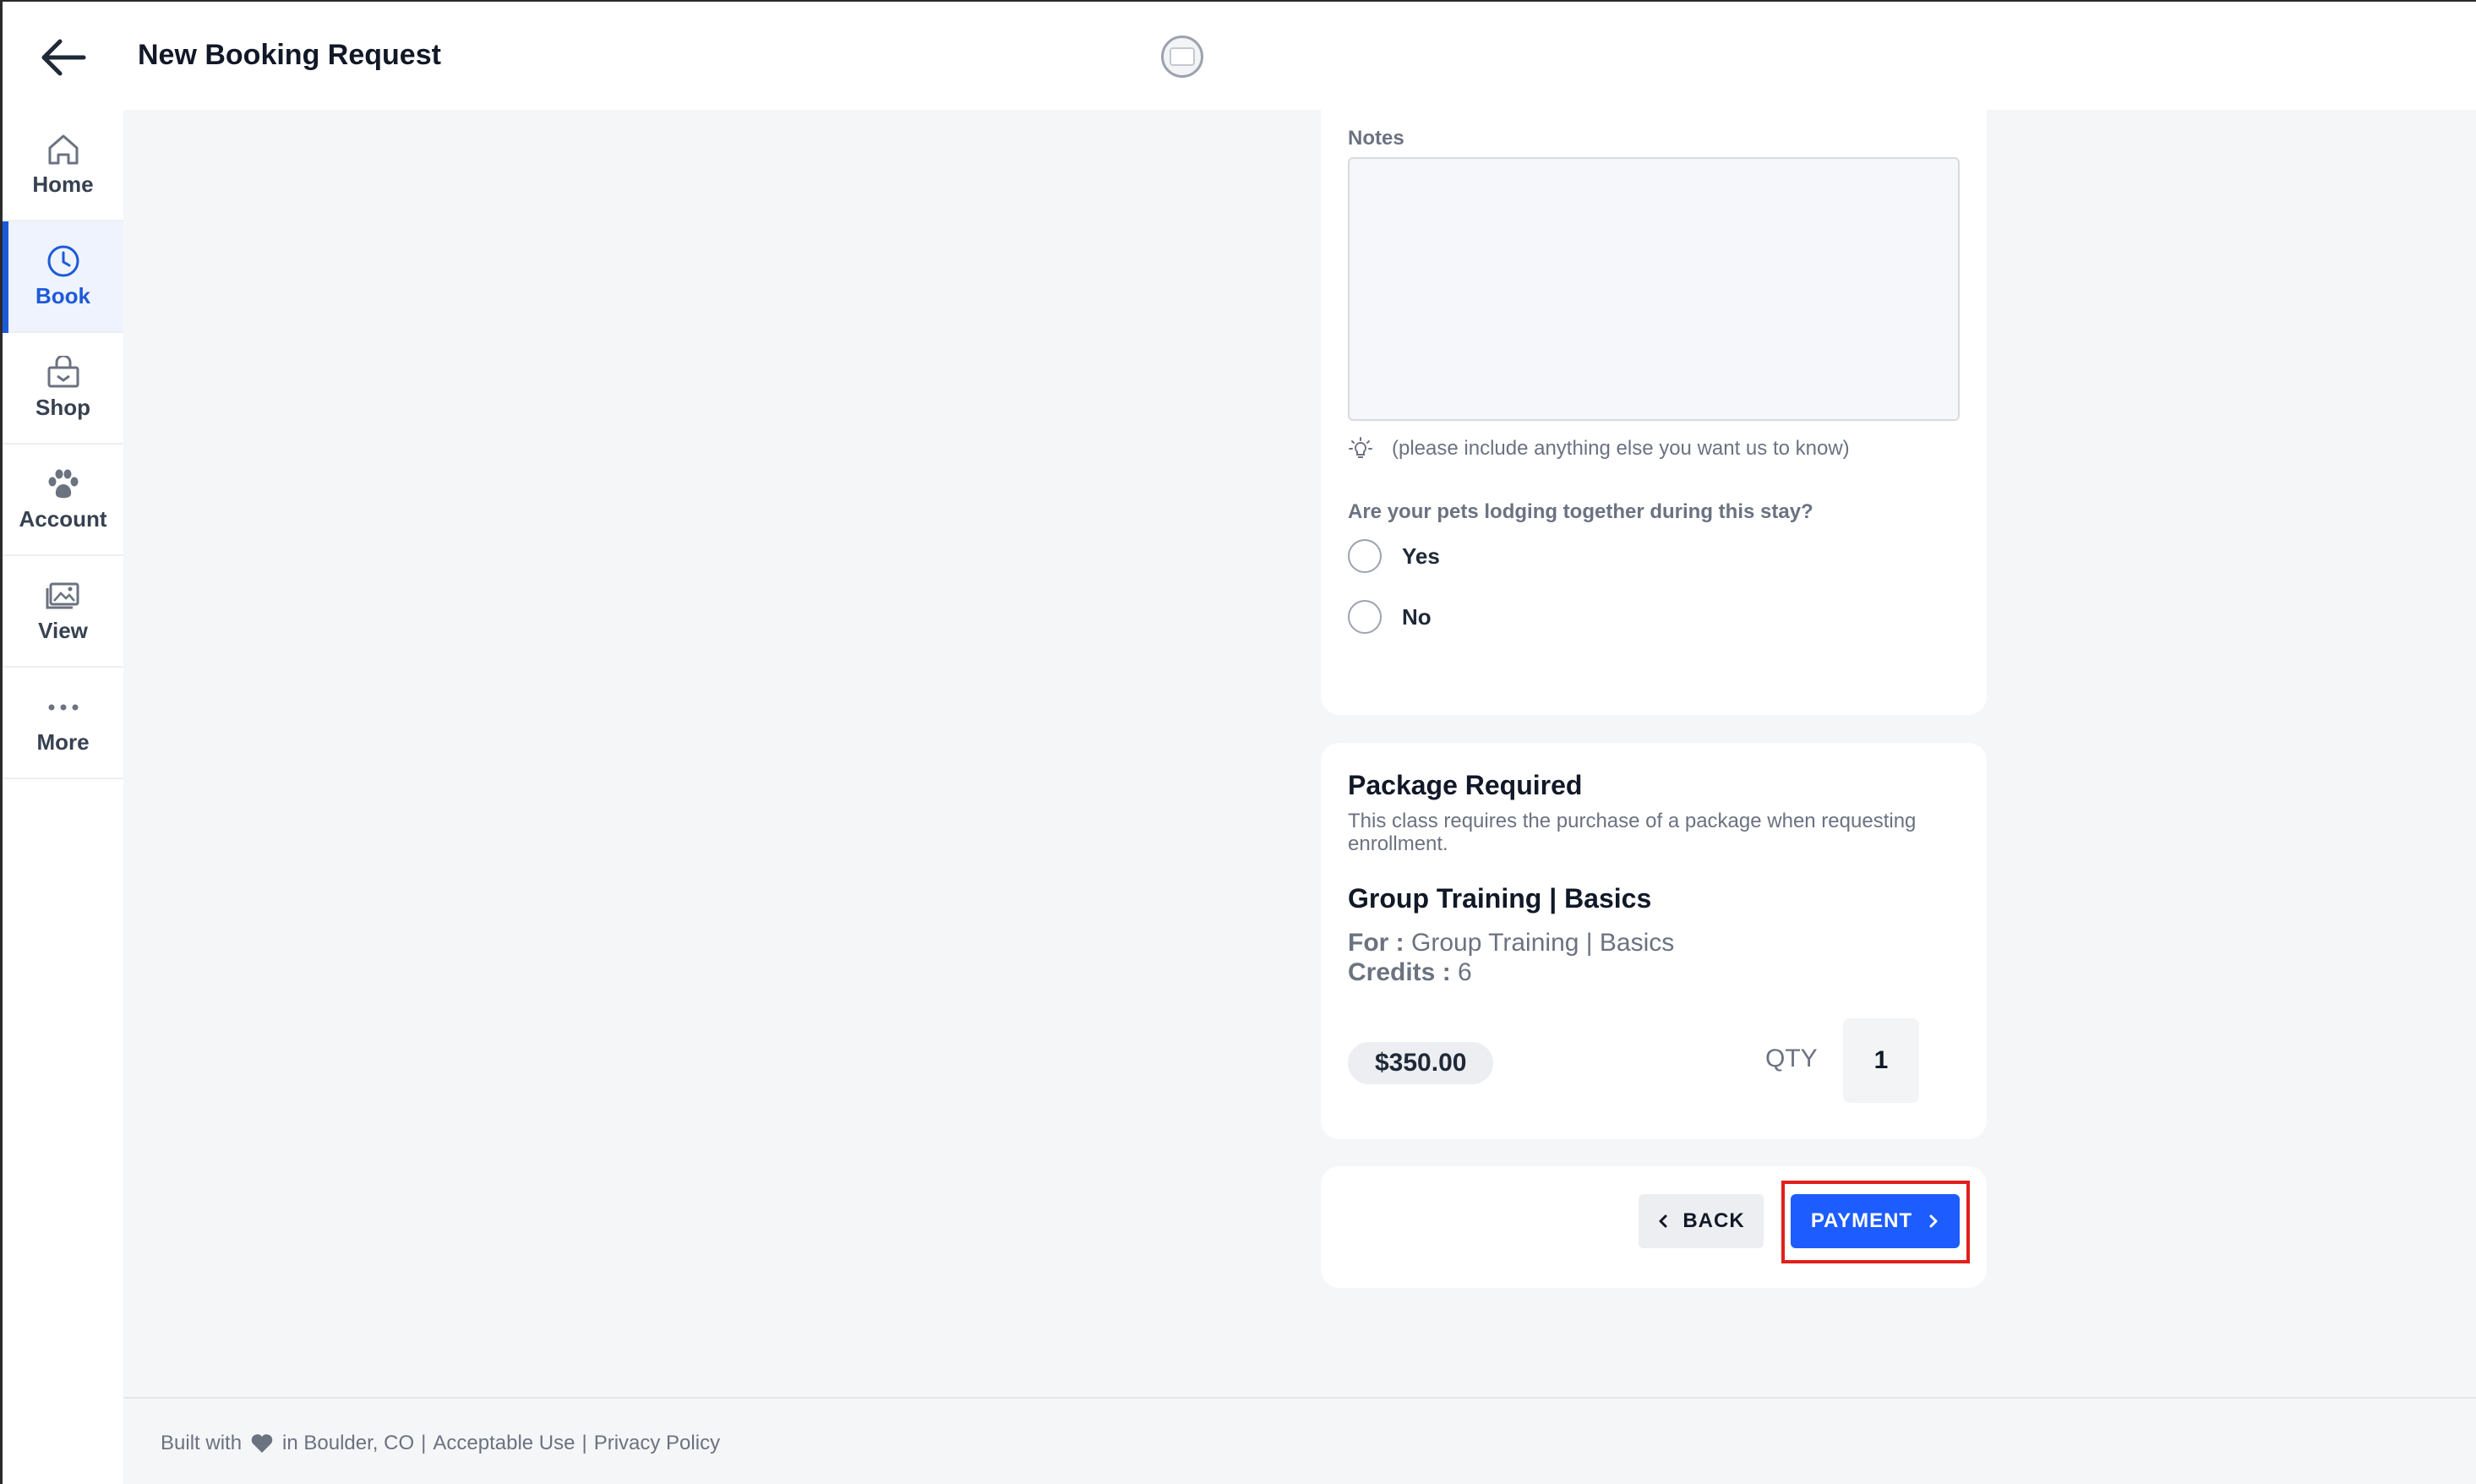  Describe the element at coordinates (1465, 785) in the screenshot. I see `package-title: Package Required` at that location.